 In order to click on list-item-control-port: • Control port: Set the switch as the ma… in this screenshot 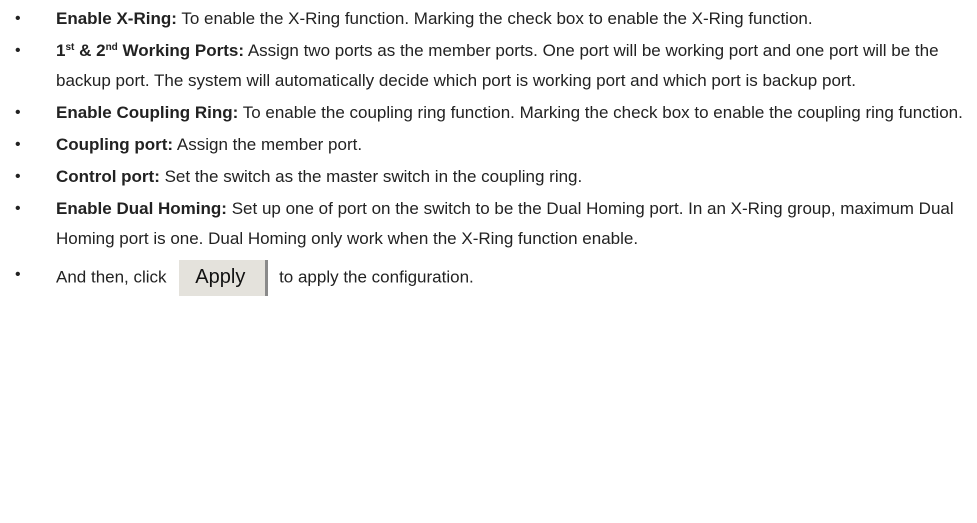, I will do `click(488, 177)`.